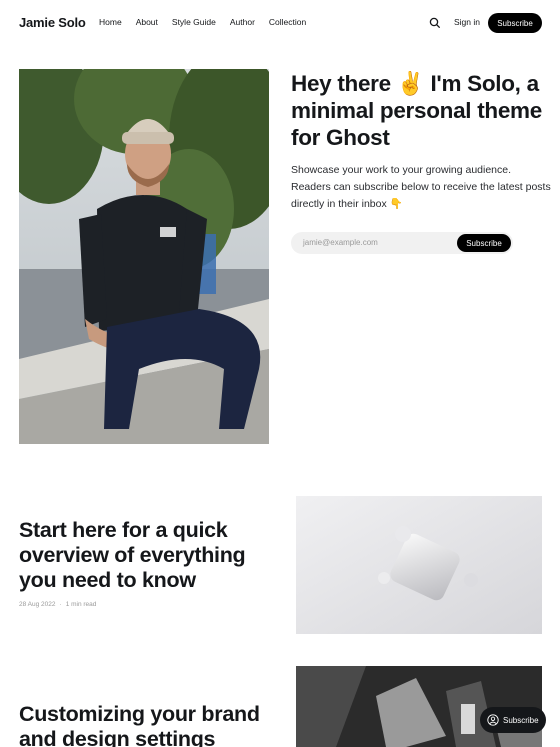  Describe the element at coordinates (81, 604) in the screenshot. I see `post-reading-time: 1 min read` at that location.